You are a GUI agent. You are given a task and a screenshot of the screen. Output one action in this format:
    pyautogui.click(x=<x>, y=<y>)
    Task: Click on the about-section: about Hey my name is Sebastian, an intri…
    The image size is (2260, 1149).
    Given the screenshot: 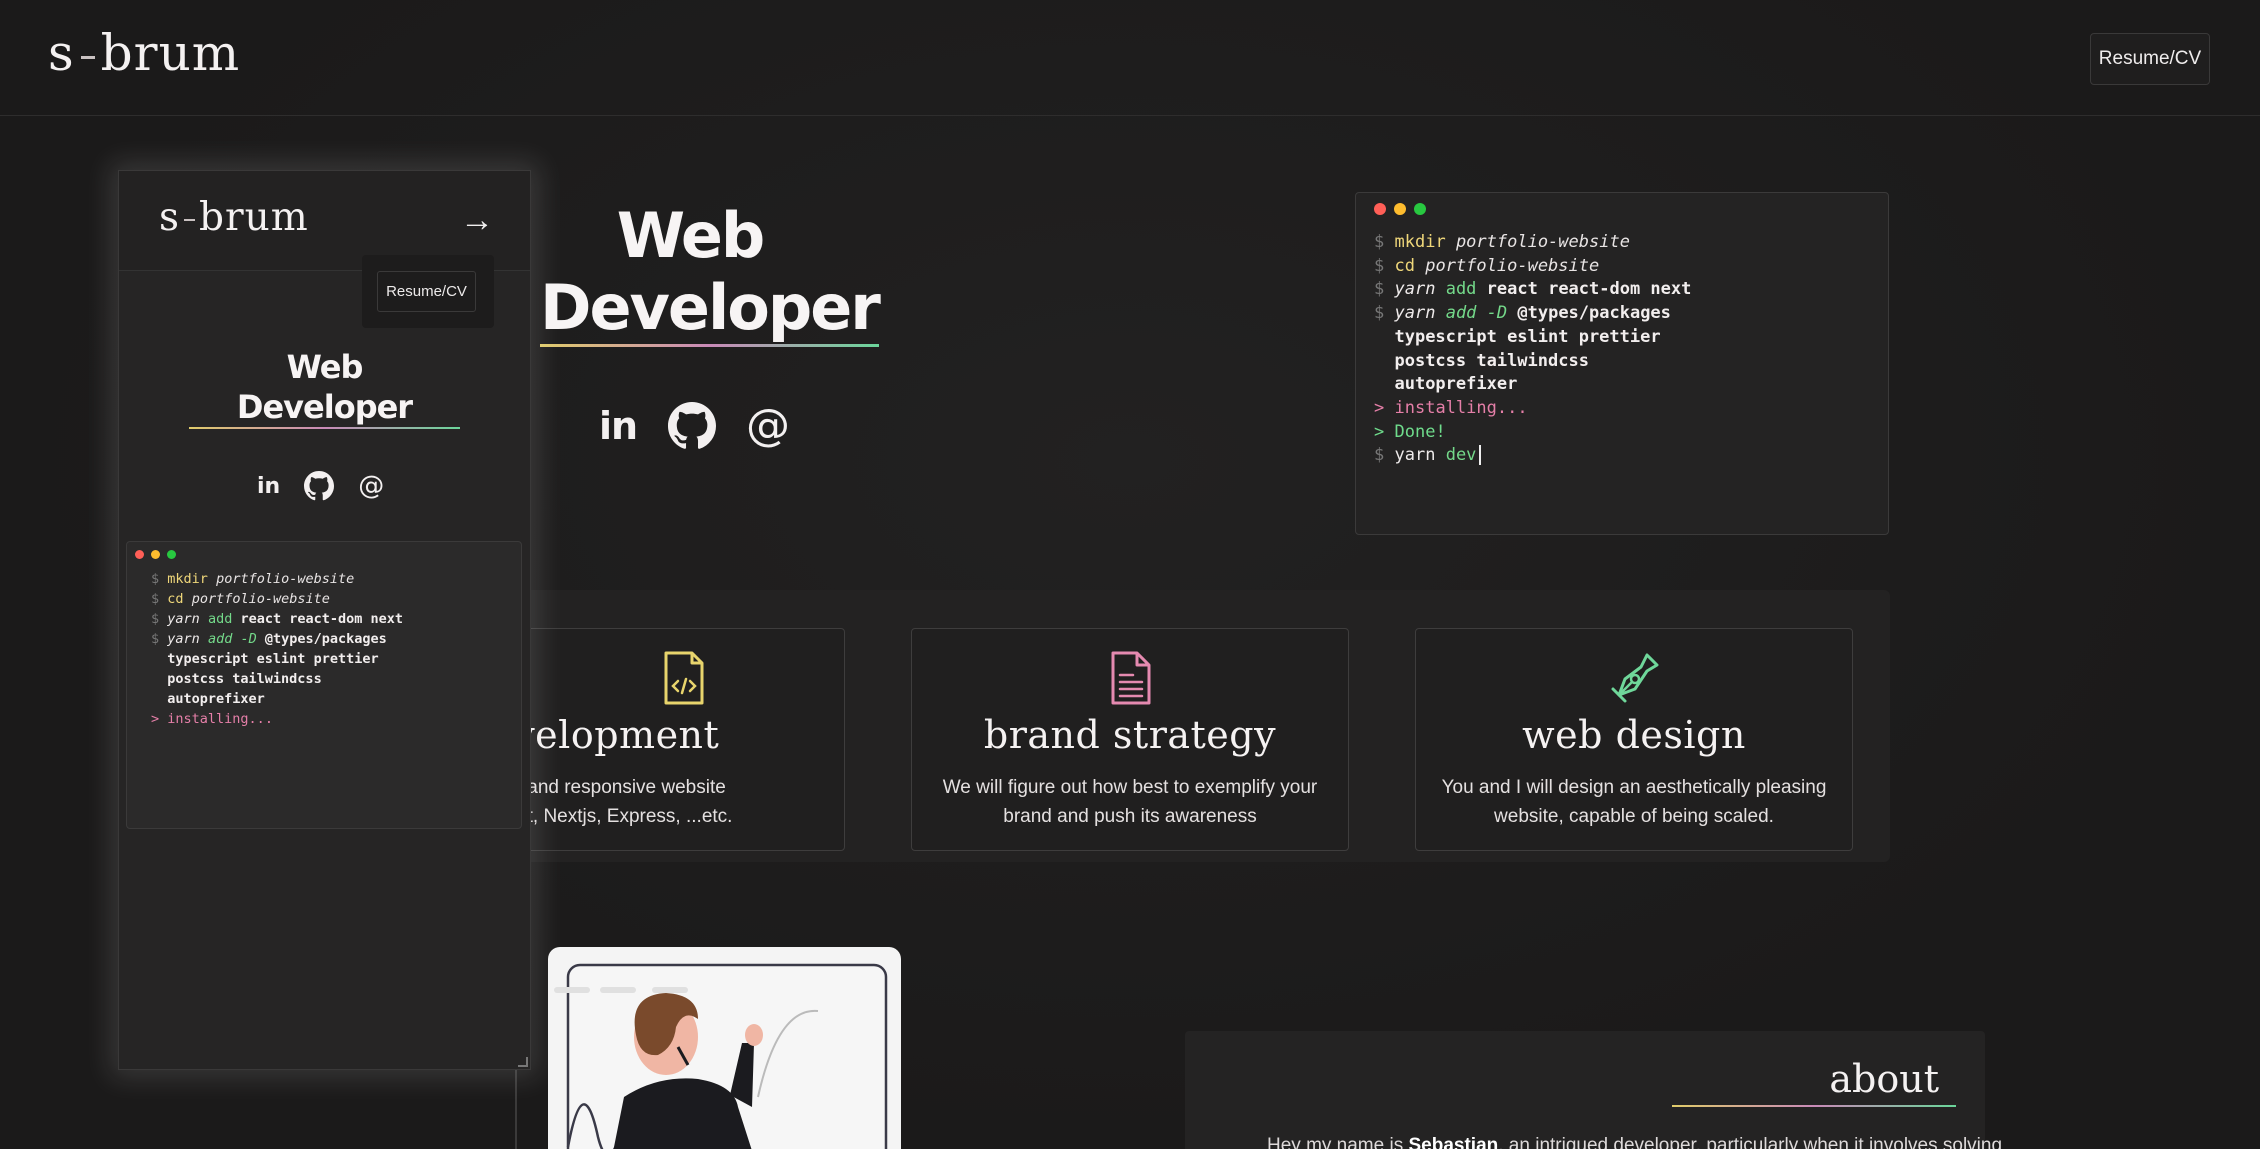 What is the action you would take?
    pyautogui.click(x=1593, y=1090)
    